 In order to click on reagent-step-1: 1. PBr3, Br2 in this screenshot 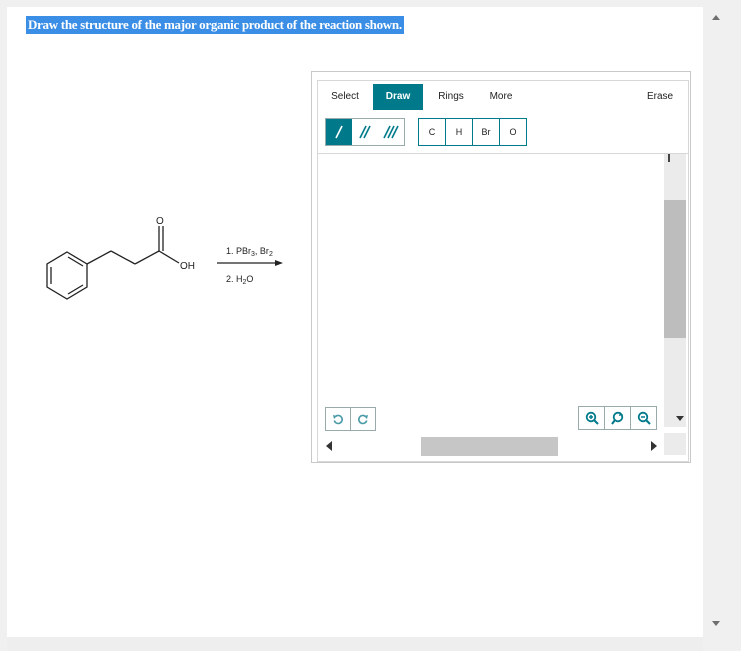, I will do `click(249, 252)`.